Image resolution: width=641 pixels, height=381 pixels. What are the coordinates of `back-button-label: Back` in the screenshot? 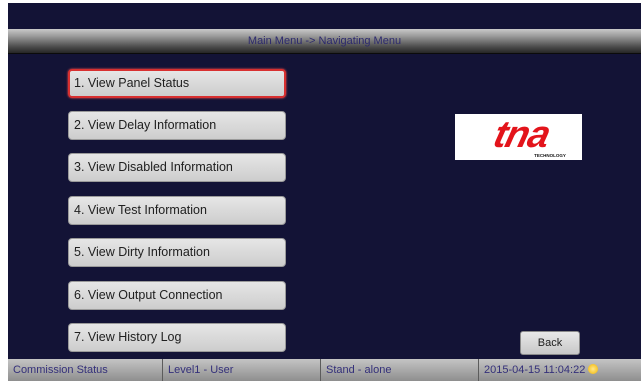 It's located at (550, 343).